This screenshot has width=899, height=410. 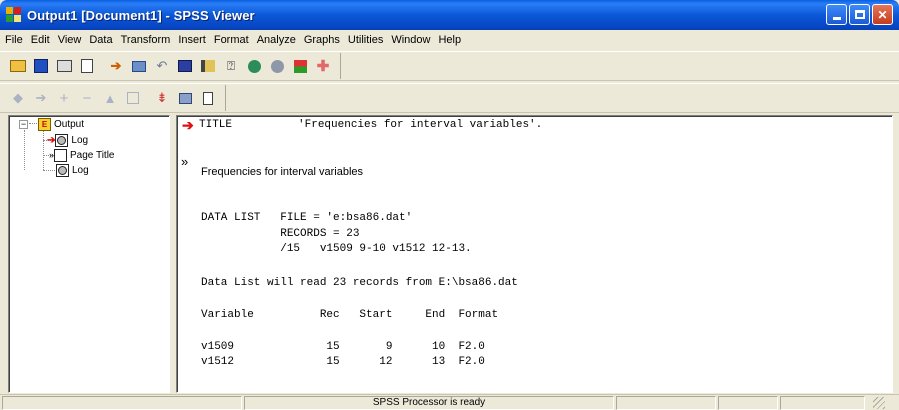 I want to click on demote-icon: ➔, so click(x=41, y=97).